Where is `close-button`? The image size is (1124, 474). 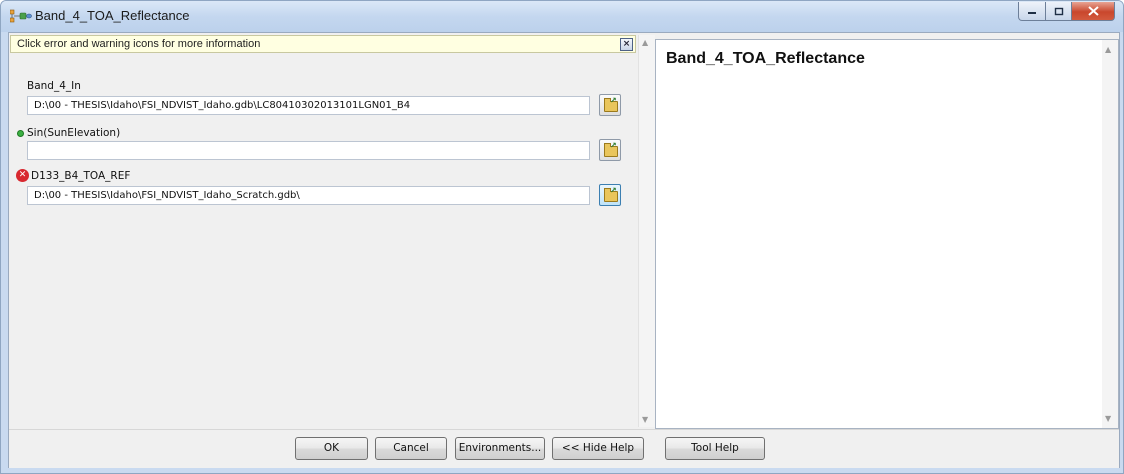 close-button is located at coordinates (1093, 11).